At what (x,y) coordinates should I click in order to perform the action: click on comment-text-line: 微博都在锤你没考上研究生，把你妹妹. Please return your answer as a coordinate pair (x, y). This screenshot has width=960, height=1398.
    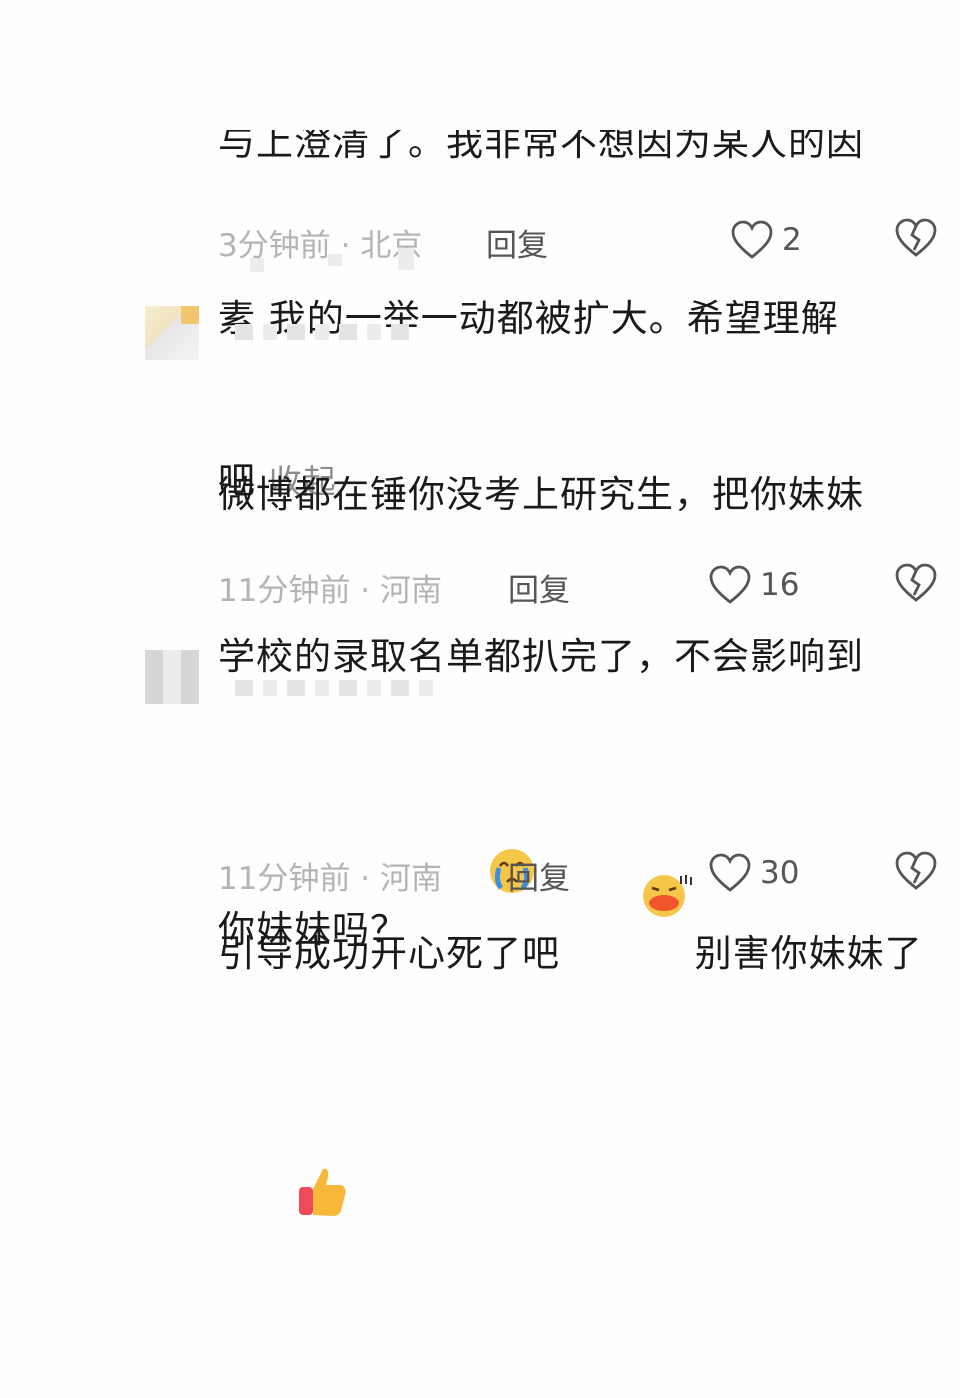
    Looking at the image, I should click on (541, 494).